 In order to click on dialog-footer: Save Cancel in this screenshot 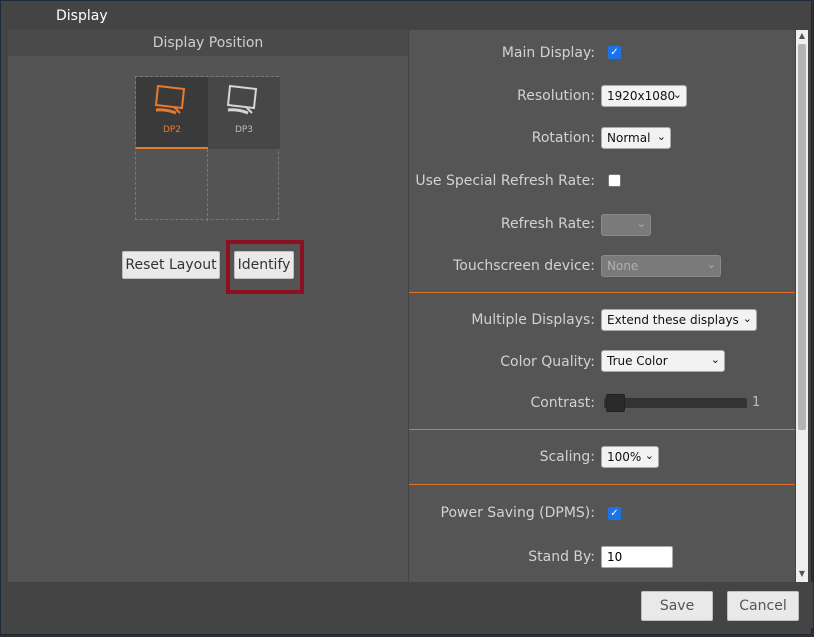, I will do `click(407, 605)`.